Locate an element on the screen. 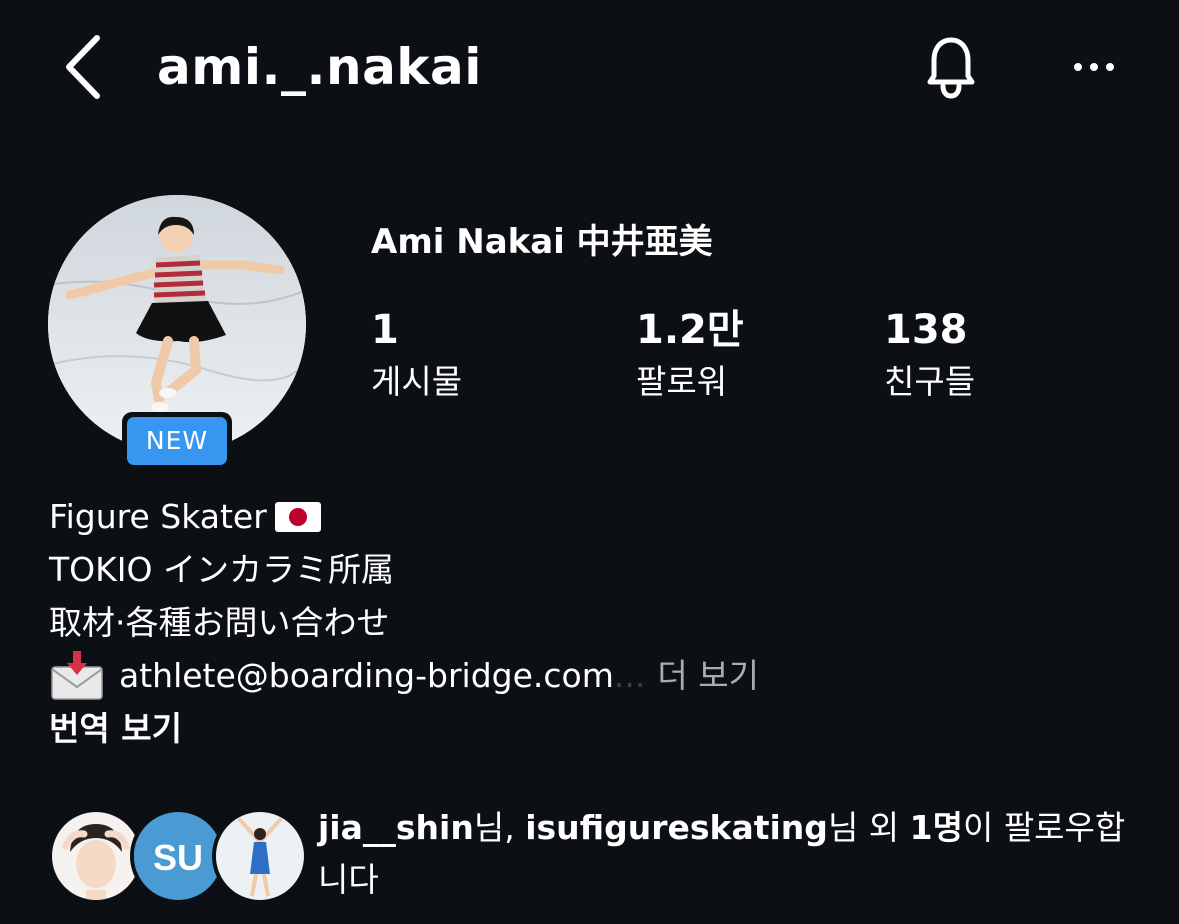 This screenshot has height=924, width=1179. bell-icon is located at coordinates (951, 68).